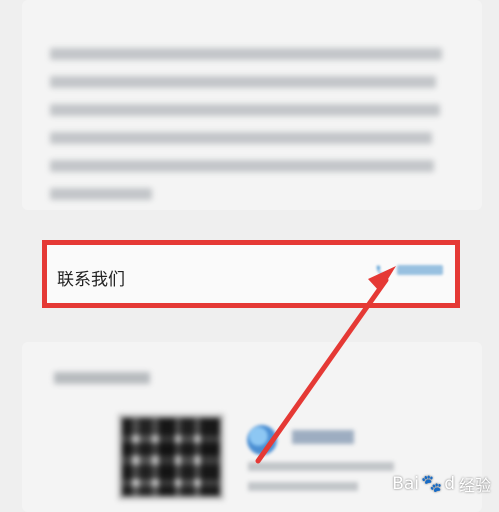 The image size is (499, 512). What do you see at coordinates (382, 270) in the screenshot?
I see `phone-icon` at bounding box center [382, 270].